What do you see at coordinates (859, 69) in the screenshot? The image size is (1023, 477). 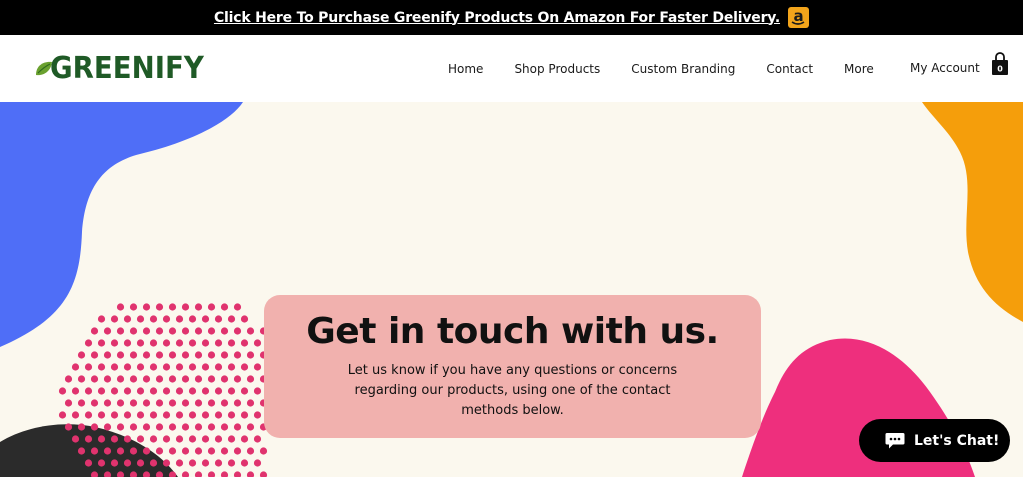 I see `nav-more: More` at bounding box center [859, 69].